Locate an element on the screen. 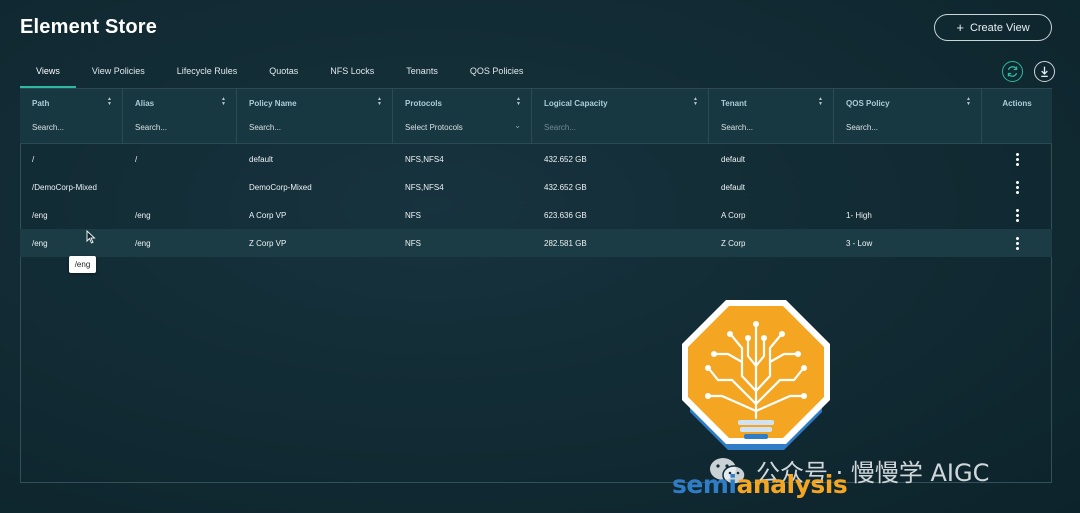 The image size is (1080, 513). column-label: QOS Policy is located at coordinates (868, 103).